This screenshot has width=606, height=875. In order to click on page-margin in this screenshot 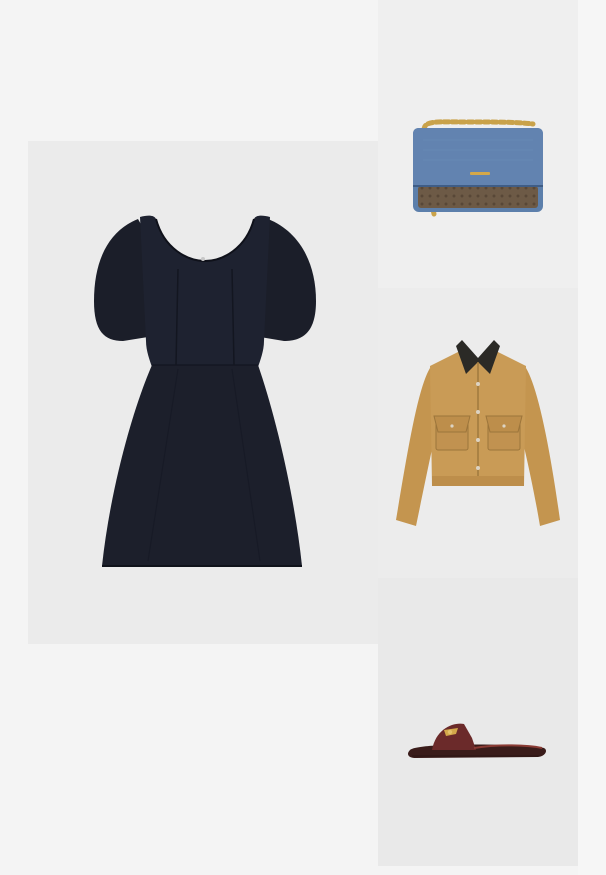, I will do `click(592, 437)`.